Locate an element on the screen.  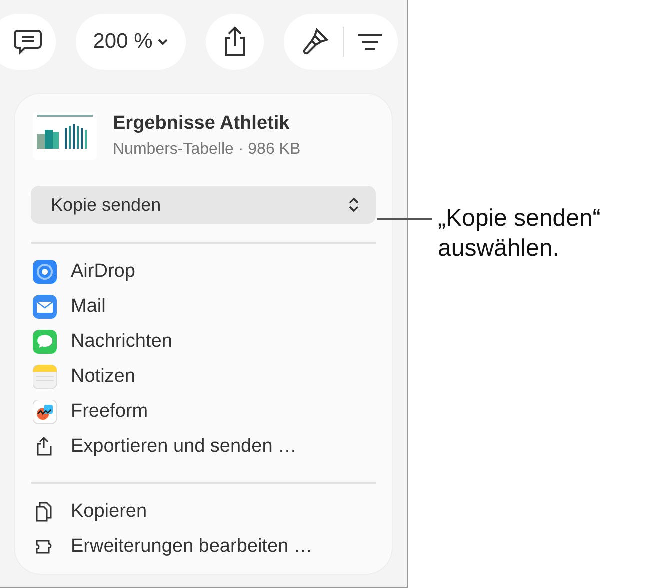
send-mode-dropdown: Kopie senden is located at coordinates (203, 205).